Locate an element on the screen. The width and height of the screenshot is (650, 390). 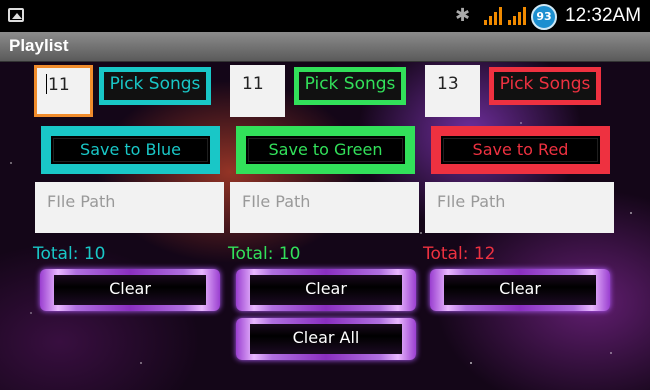
save-to-red-button: Save to Red is located at coordinates (520, 150).